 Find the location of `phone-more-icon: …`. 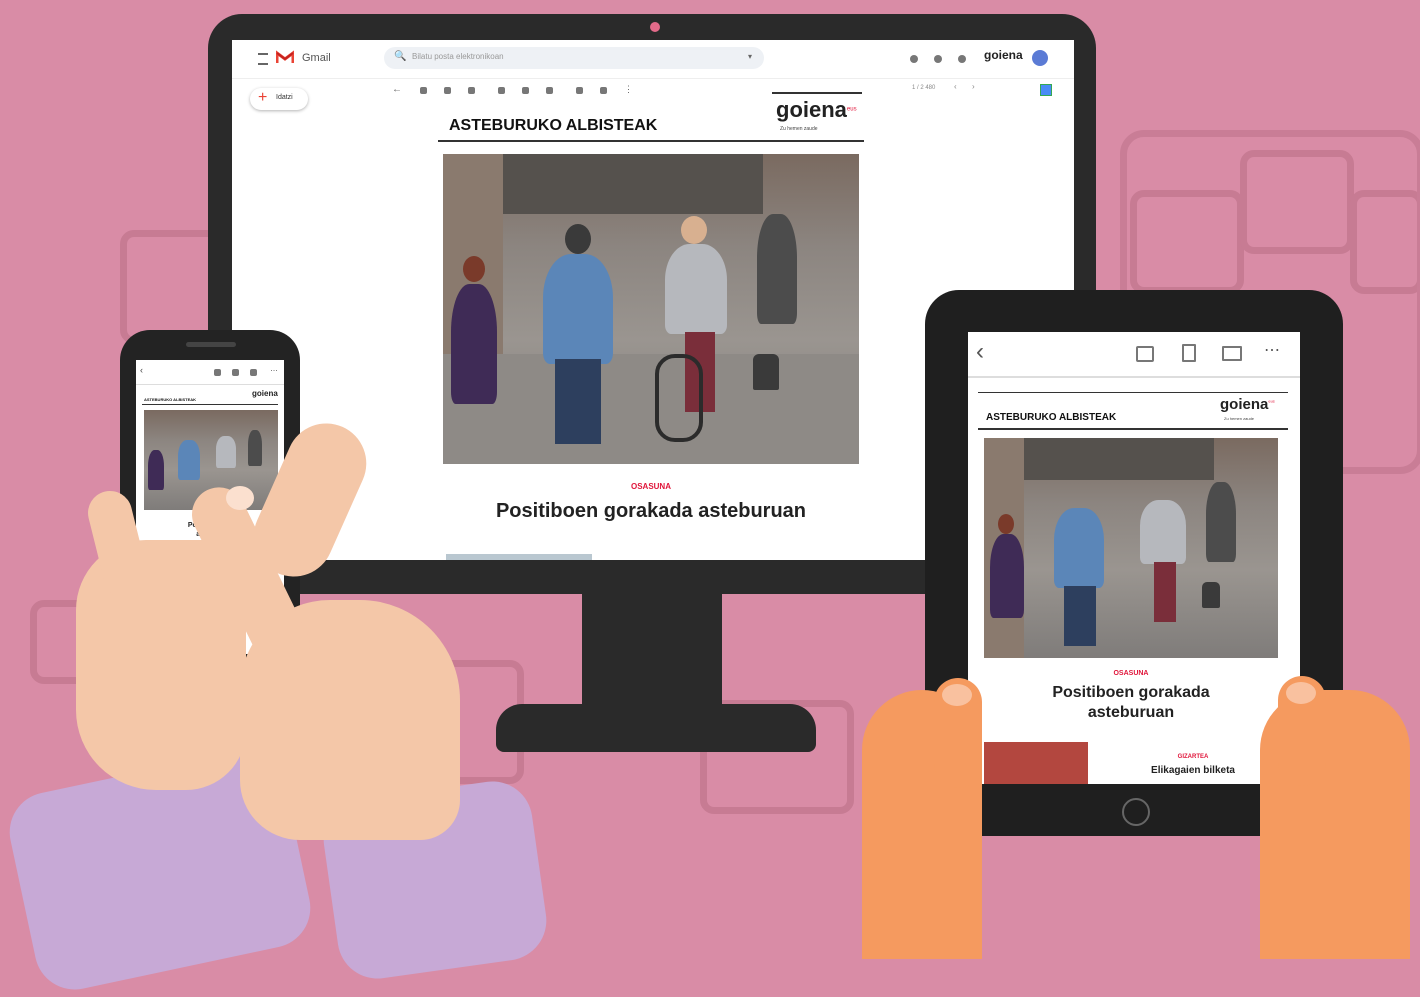

phone-more-icon: … is located at coordinates (274, 368).